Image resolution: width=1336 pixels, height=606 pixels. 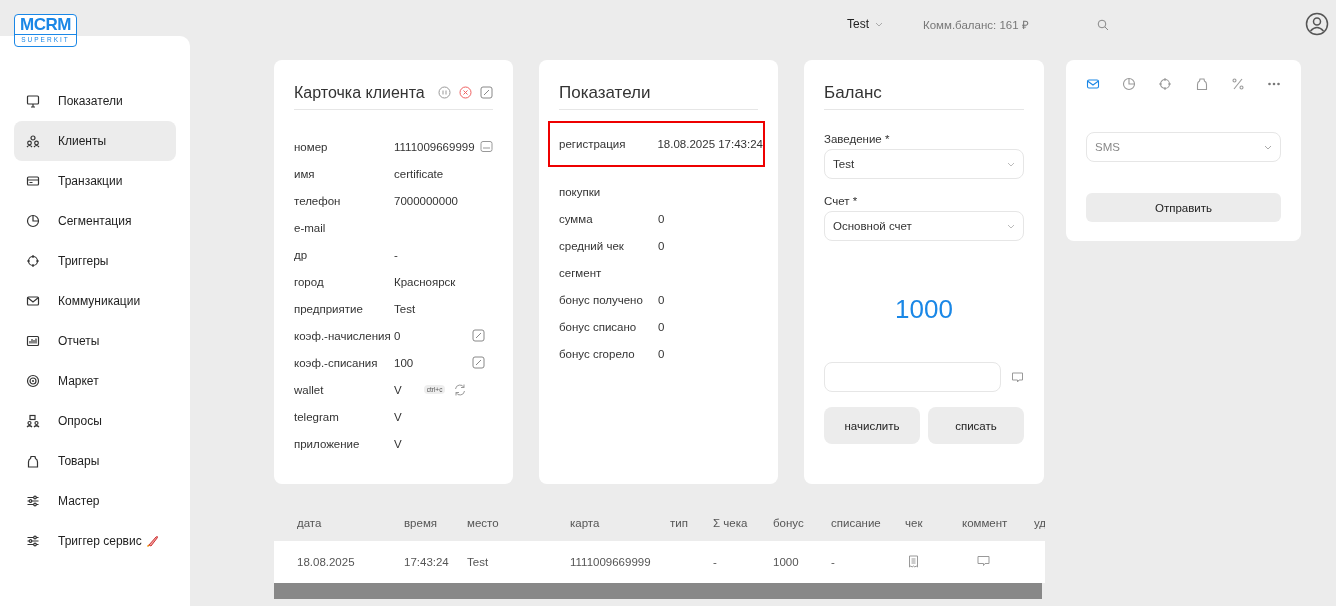 What do you see at coordinates (396, 254) in the screenshot?
I see `field-value: -` at bounding box center [396, 254].